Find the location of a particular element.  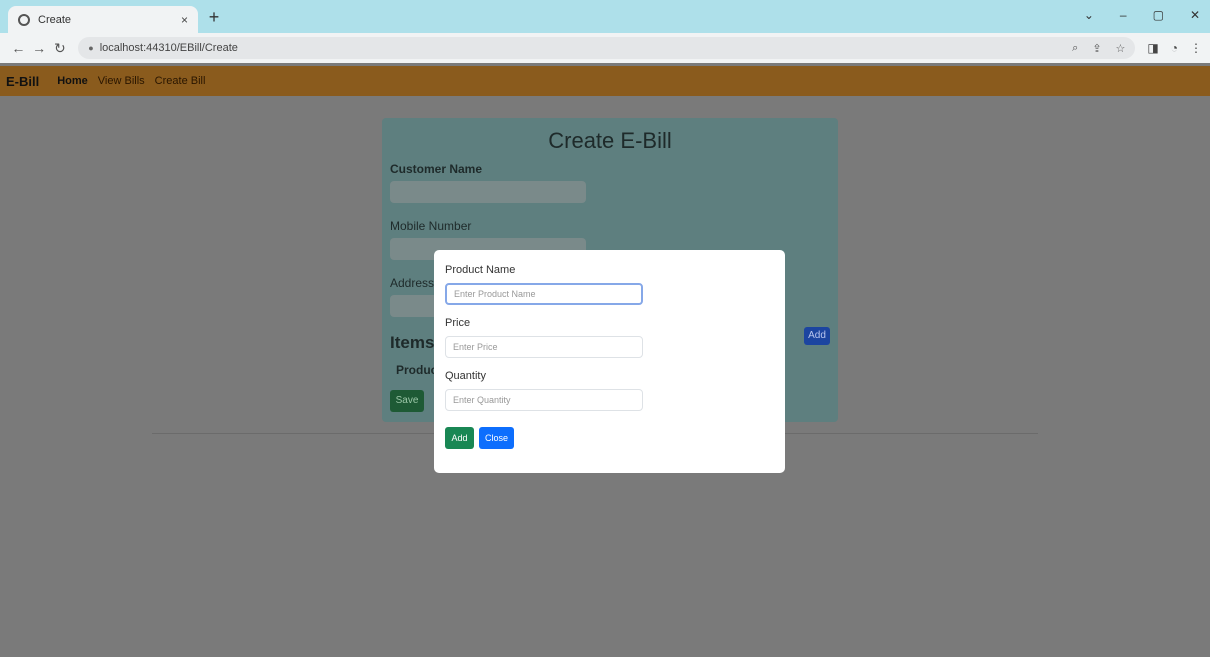

minimize-icon: – is located at coordinates (1123, 15).